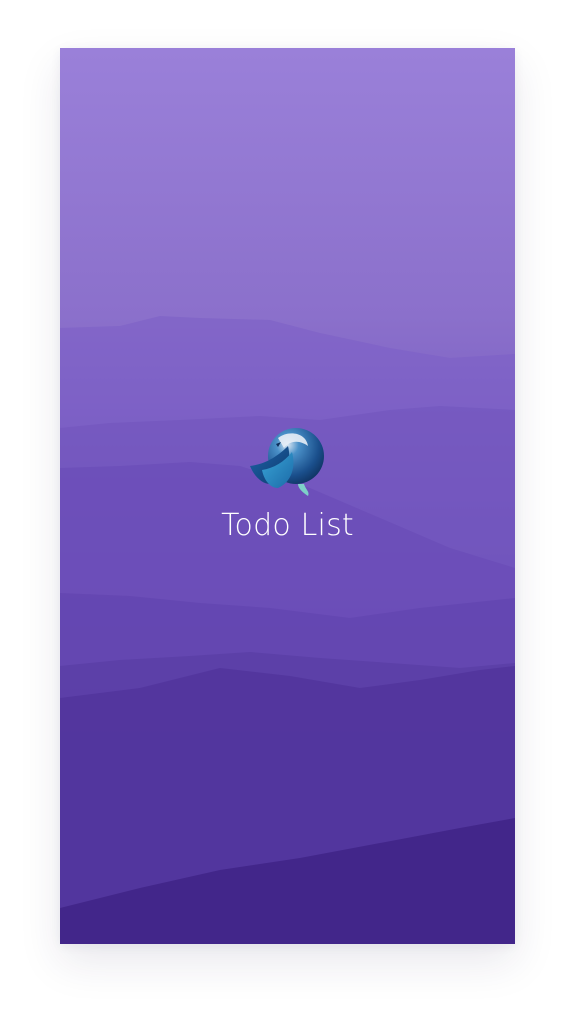 This screenshot has width=575, height=1016. I want to click on app-title: Todo List, so click(287, 525).